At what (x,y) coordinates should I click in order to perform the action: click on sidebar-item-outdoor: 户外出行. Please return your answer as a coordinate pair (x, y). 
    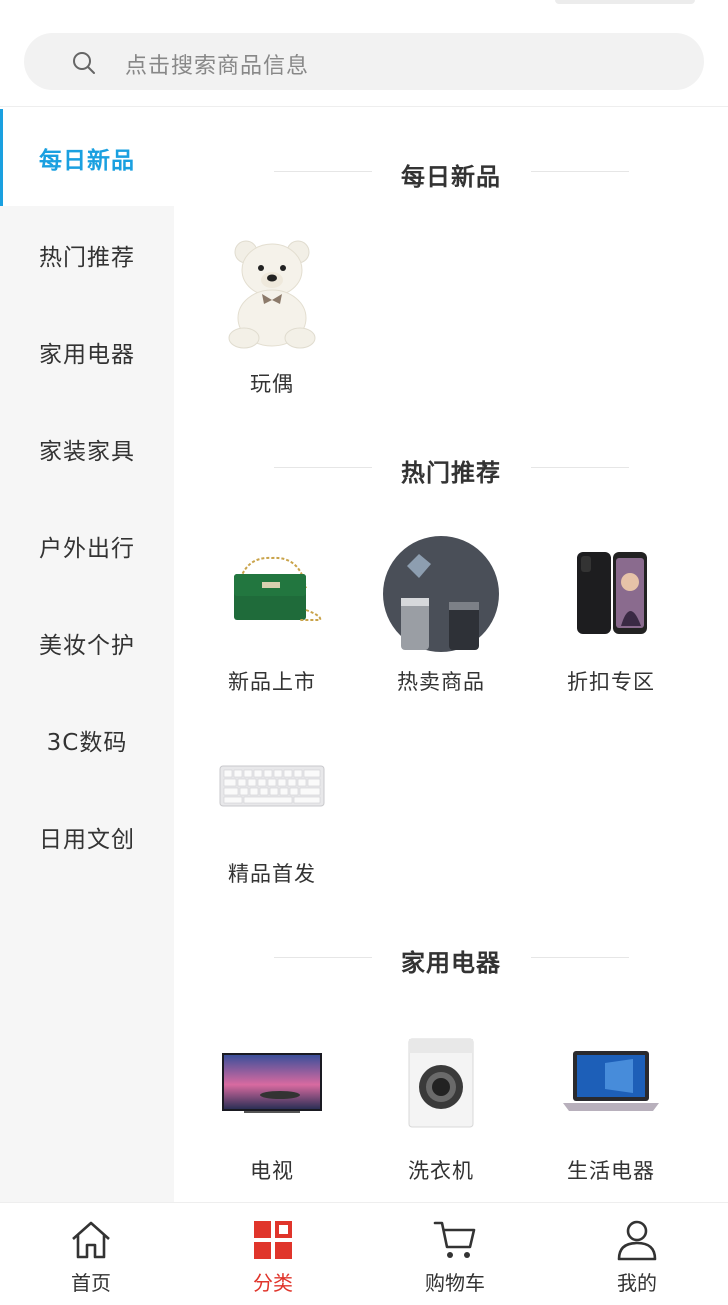
    Looking at the image, I should click on (87, 545).